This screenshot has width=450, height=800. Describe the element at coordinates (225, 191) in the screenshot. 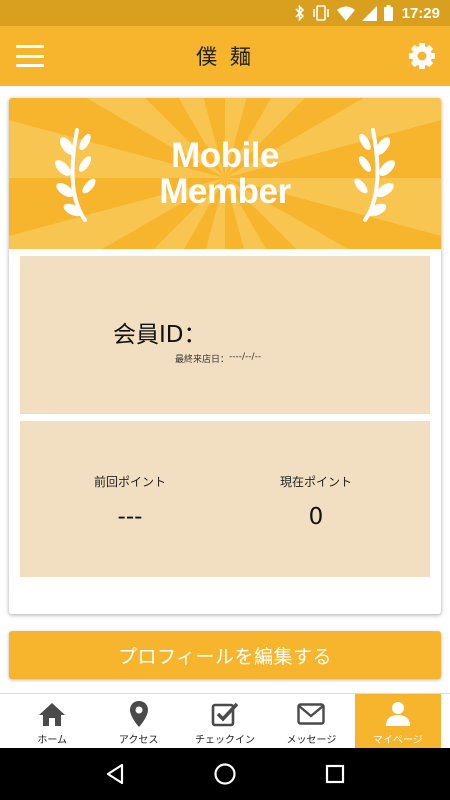

I see `banner-title-line2: Member` at that location.